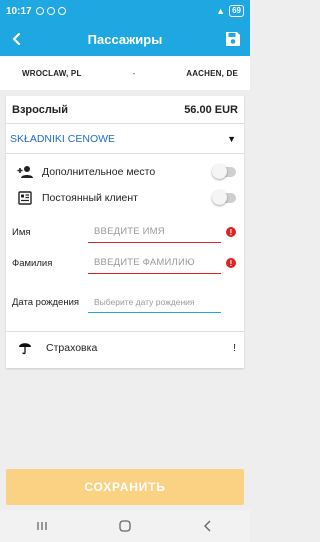  I want to click on passenger-header: Взрослый 56.00 EUR, so click(125, 110).